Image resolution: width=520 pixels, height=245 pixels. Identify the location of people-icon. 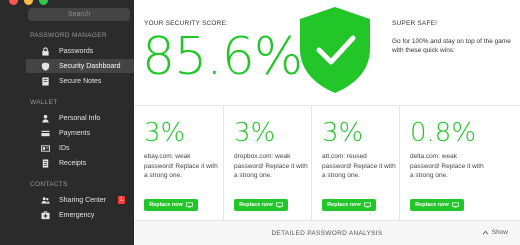
(45, 200).